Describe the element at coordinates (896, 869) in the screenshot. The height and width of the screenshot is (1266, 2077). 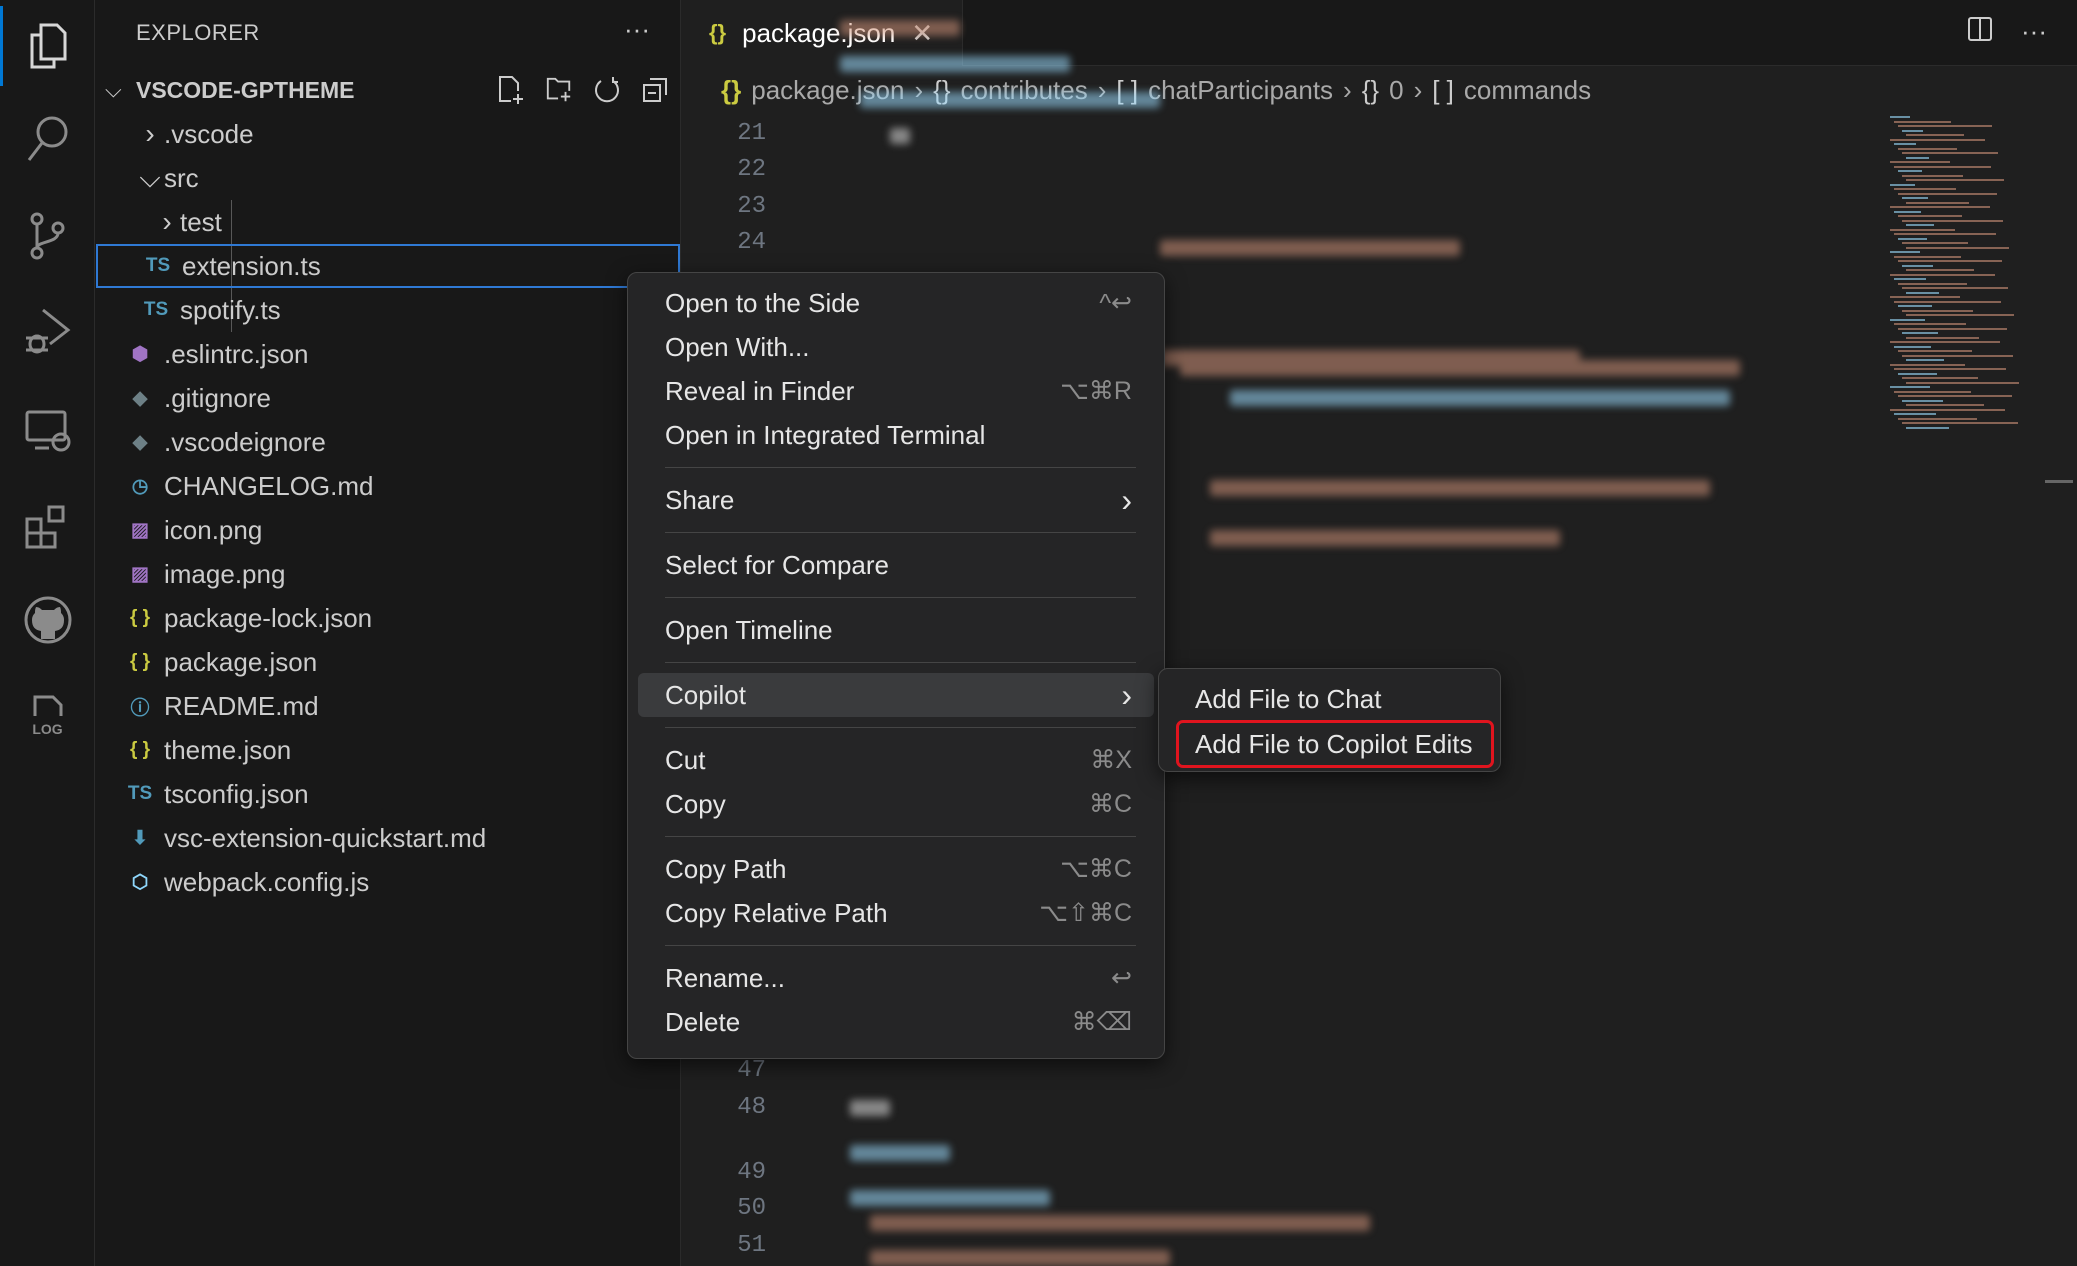
I see `menu-item-copy-path: Copy Path ⌥⌘C` at that location.